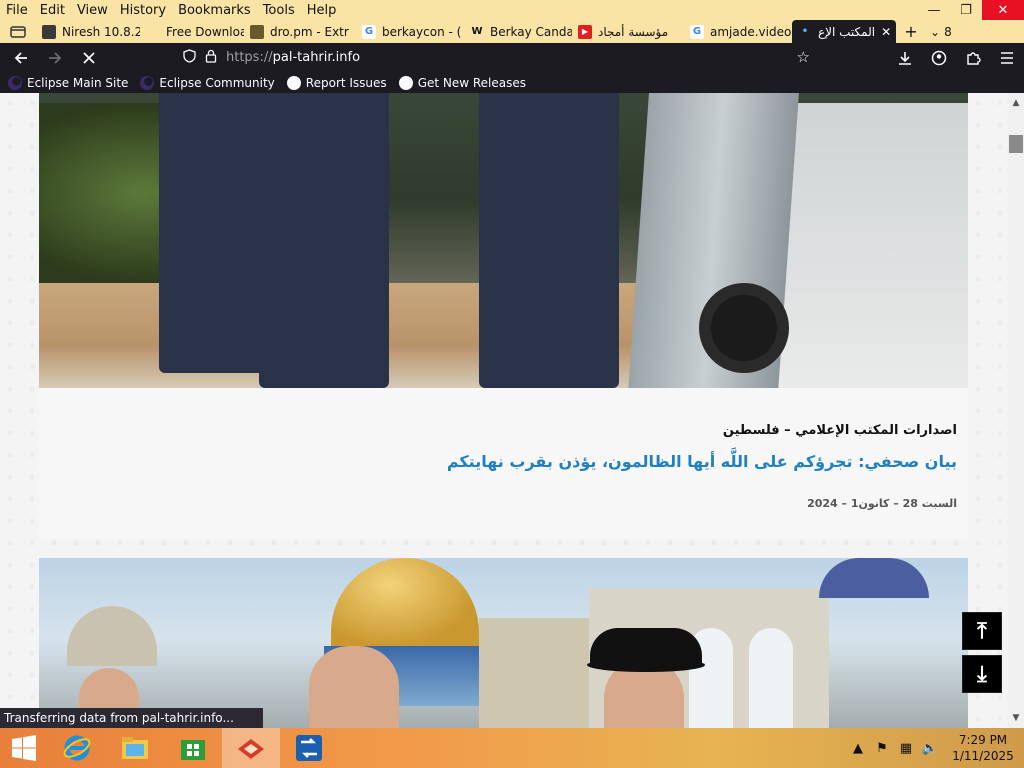  I want to click on store-icon, so click(193, 750).